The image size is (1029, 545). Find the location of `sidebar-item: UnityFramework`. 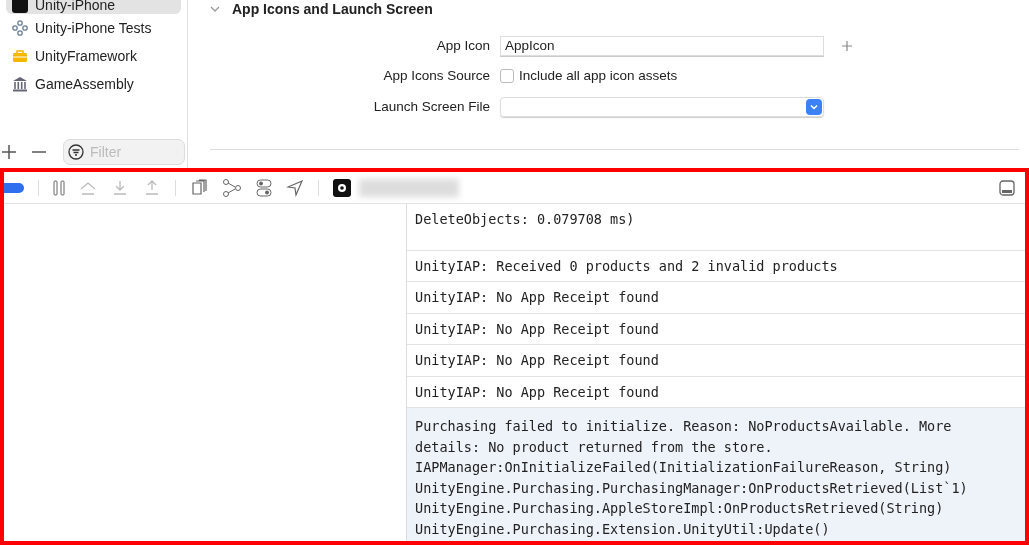

sidebar-item: UnityFramework is located at coordinates (93, 56).